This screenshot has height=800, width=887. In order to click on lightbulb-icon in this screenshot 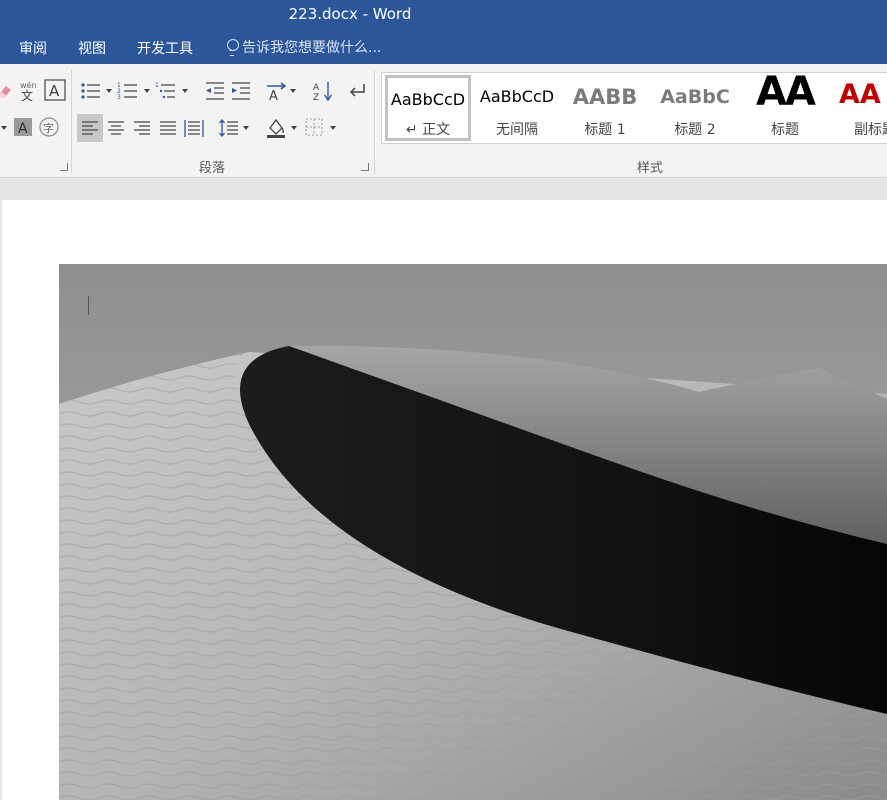, I will do `click(232, 47)`.